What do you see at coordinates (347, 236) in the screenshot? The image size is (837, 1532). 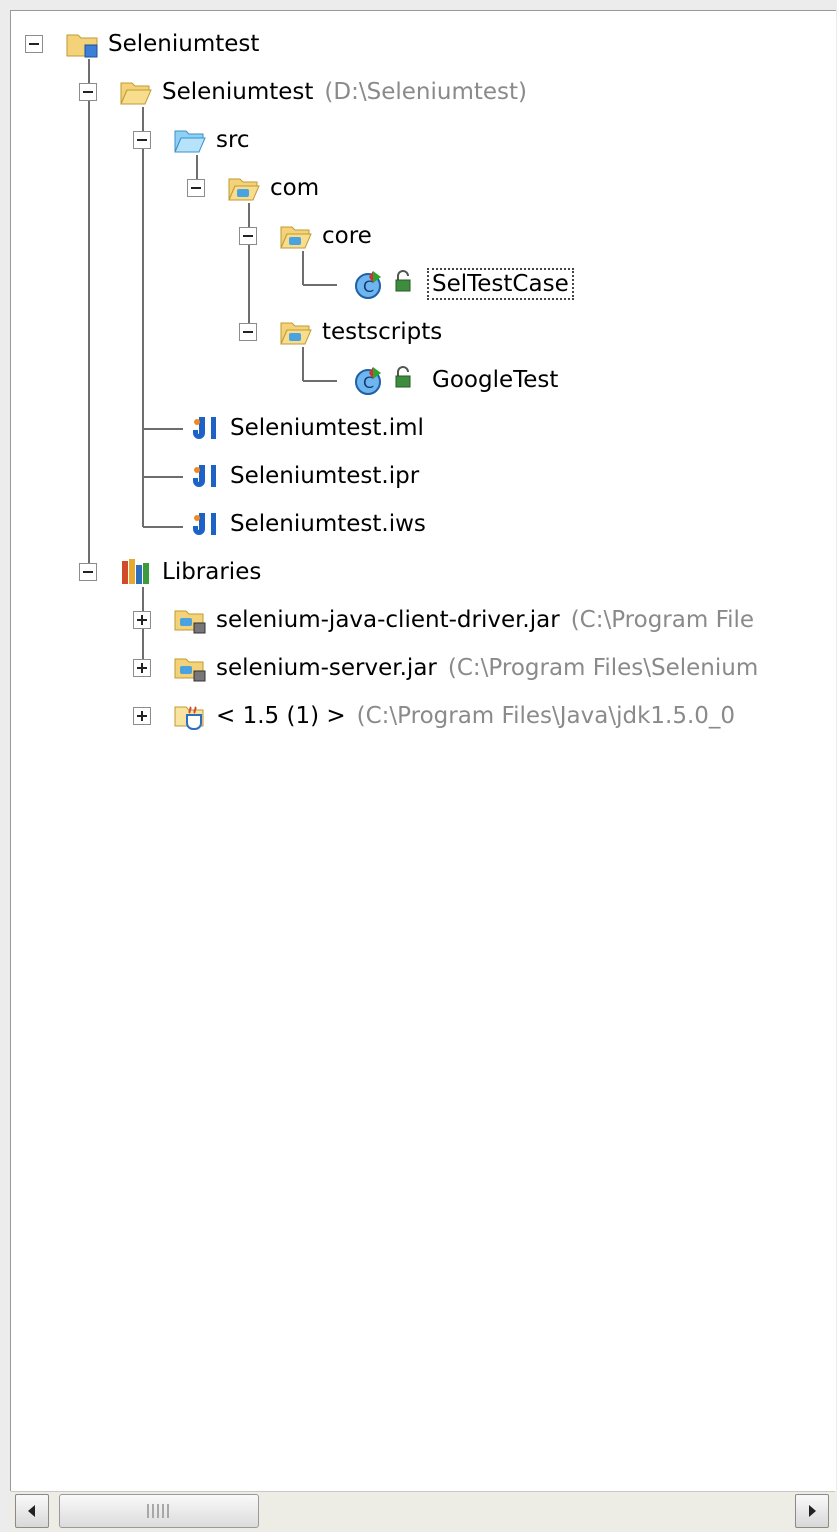 I see `tree-node-label: core` at bounding box center [347, 236].